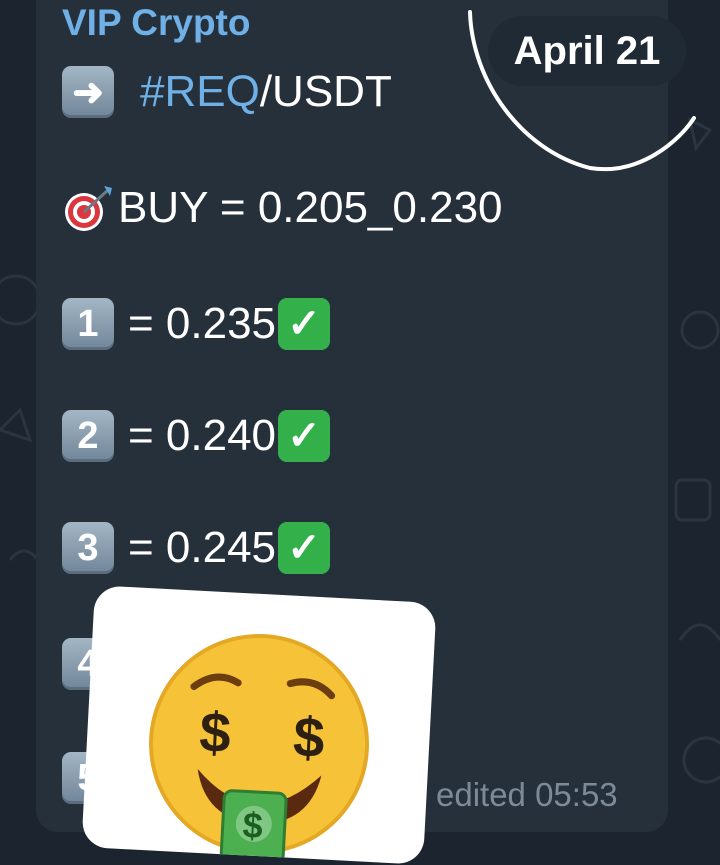  What do you see at coordinates (325, 91) in the screenshot?
I see `pair-suffix: /USDT` at bounding box center [325, 91].